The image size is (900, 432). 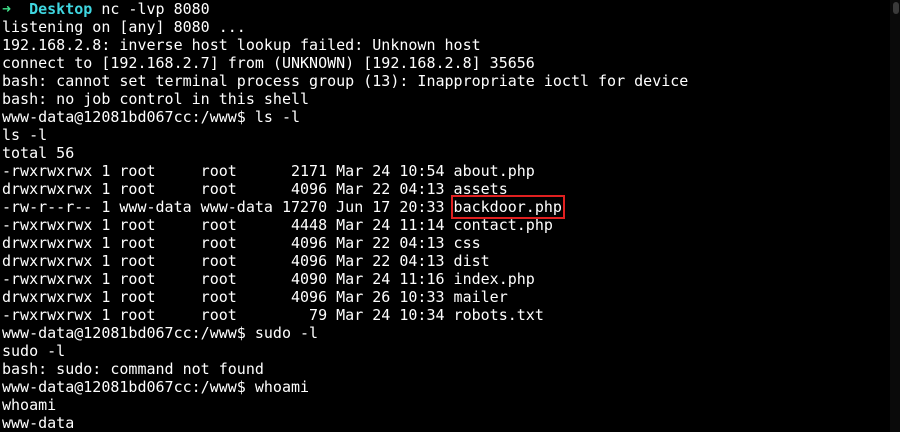 What do you see at coordinates (38, 423) in the screenshot?
I see `output-line: www-data` at bounding box center [38, 423].